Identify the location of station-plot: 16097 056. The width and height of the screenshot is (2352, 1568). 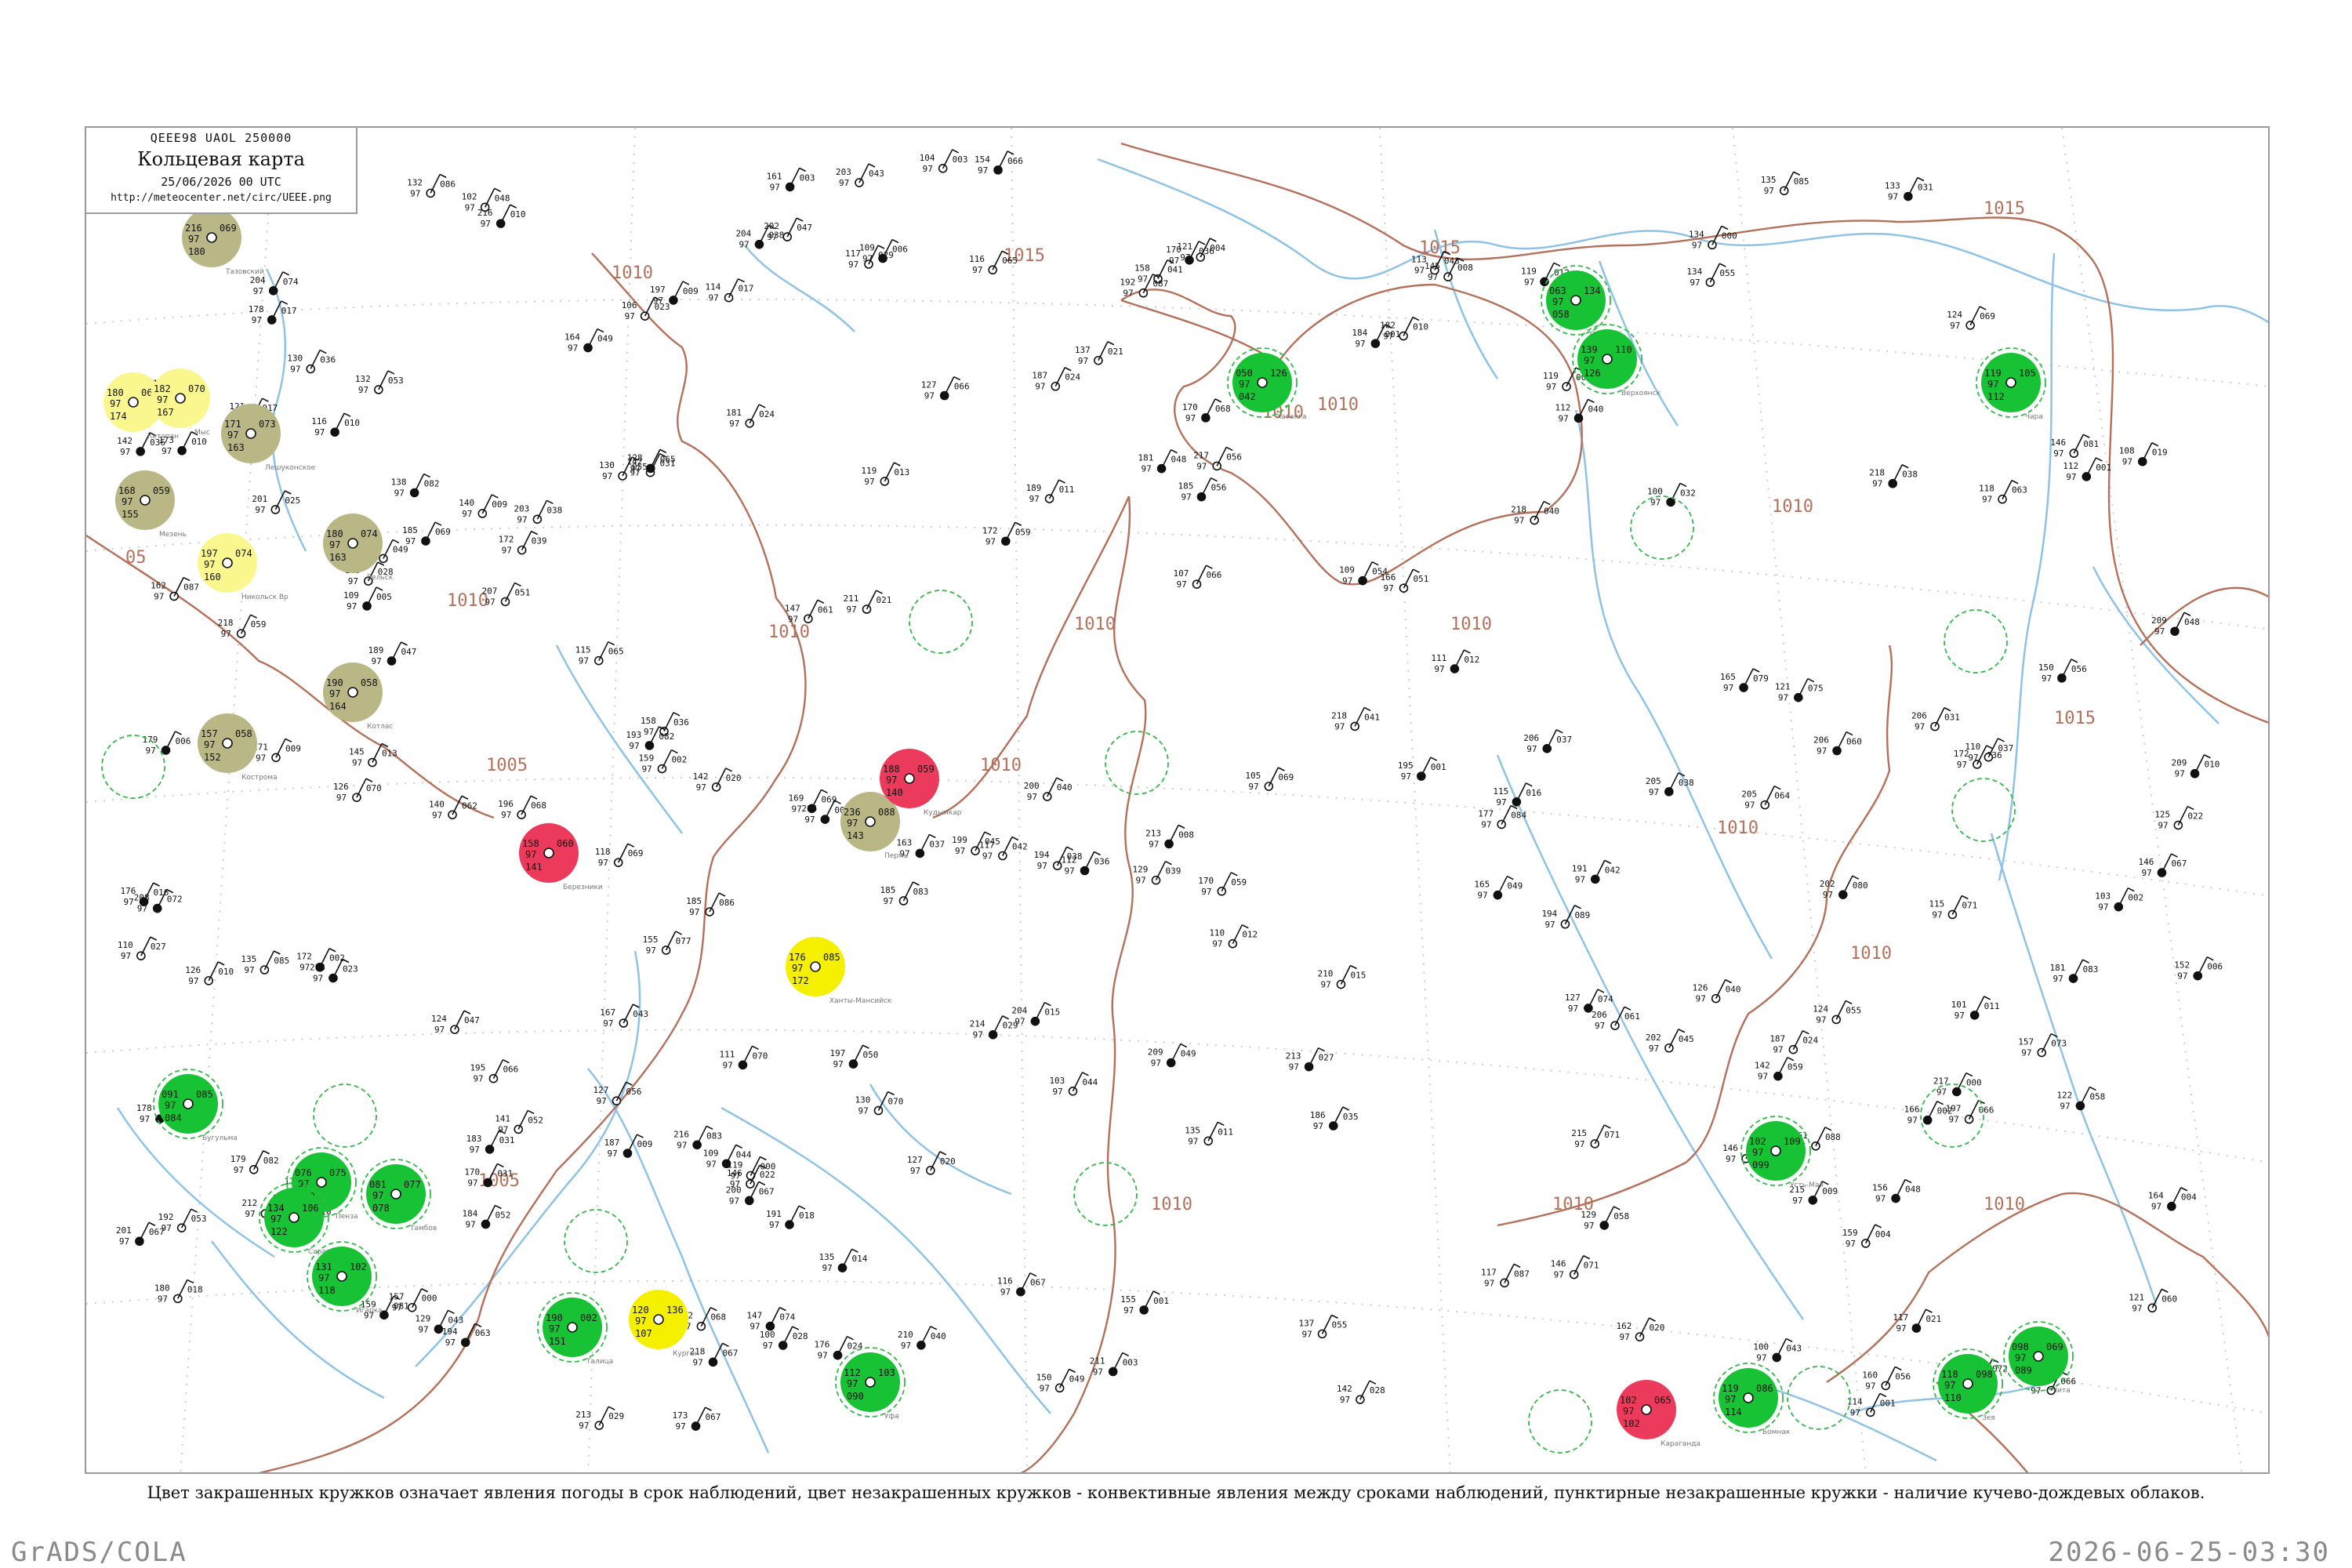
(1886, 1378).